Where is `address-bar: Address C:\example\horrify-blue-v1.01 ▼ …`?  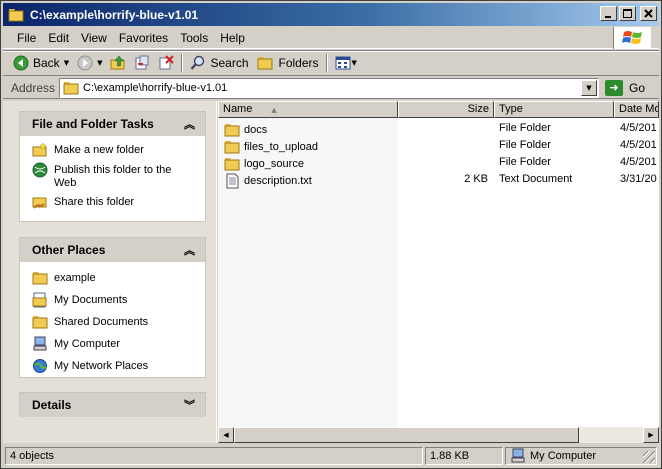 address-bar: Address C:\example\horrify-blue-v1.01 ▼ … is located at coordinates (331, 88).